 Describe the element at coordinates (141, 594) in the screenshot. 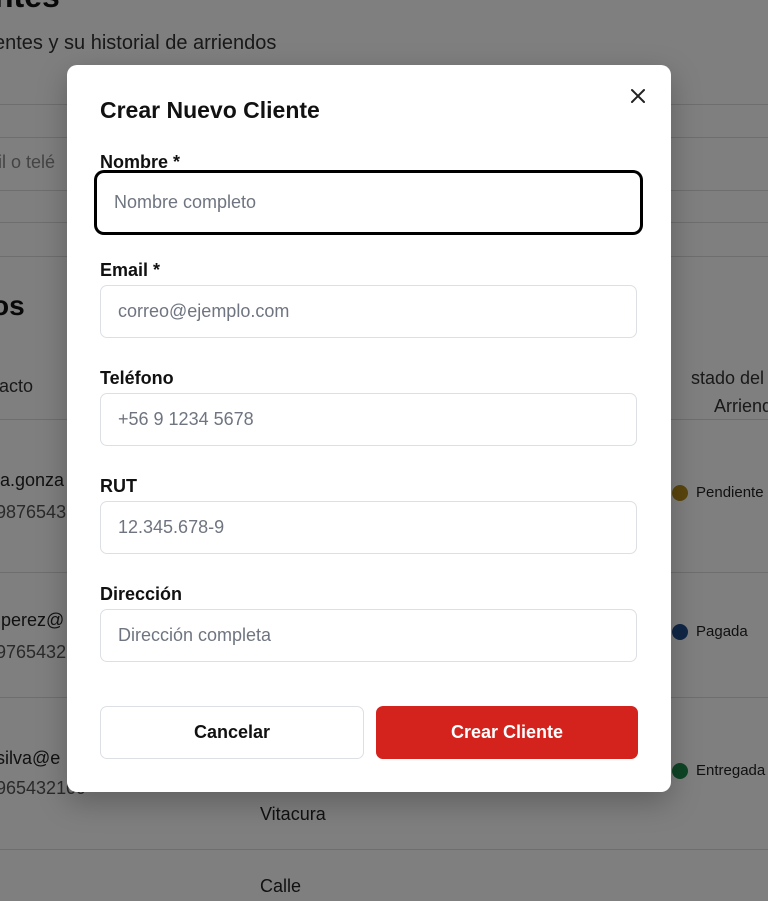

I see `direccion-label: Dirección` at that location.